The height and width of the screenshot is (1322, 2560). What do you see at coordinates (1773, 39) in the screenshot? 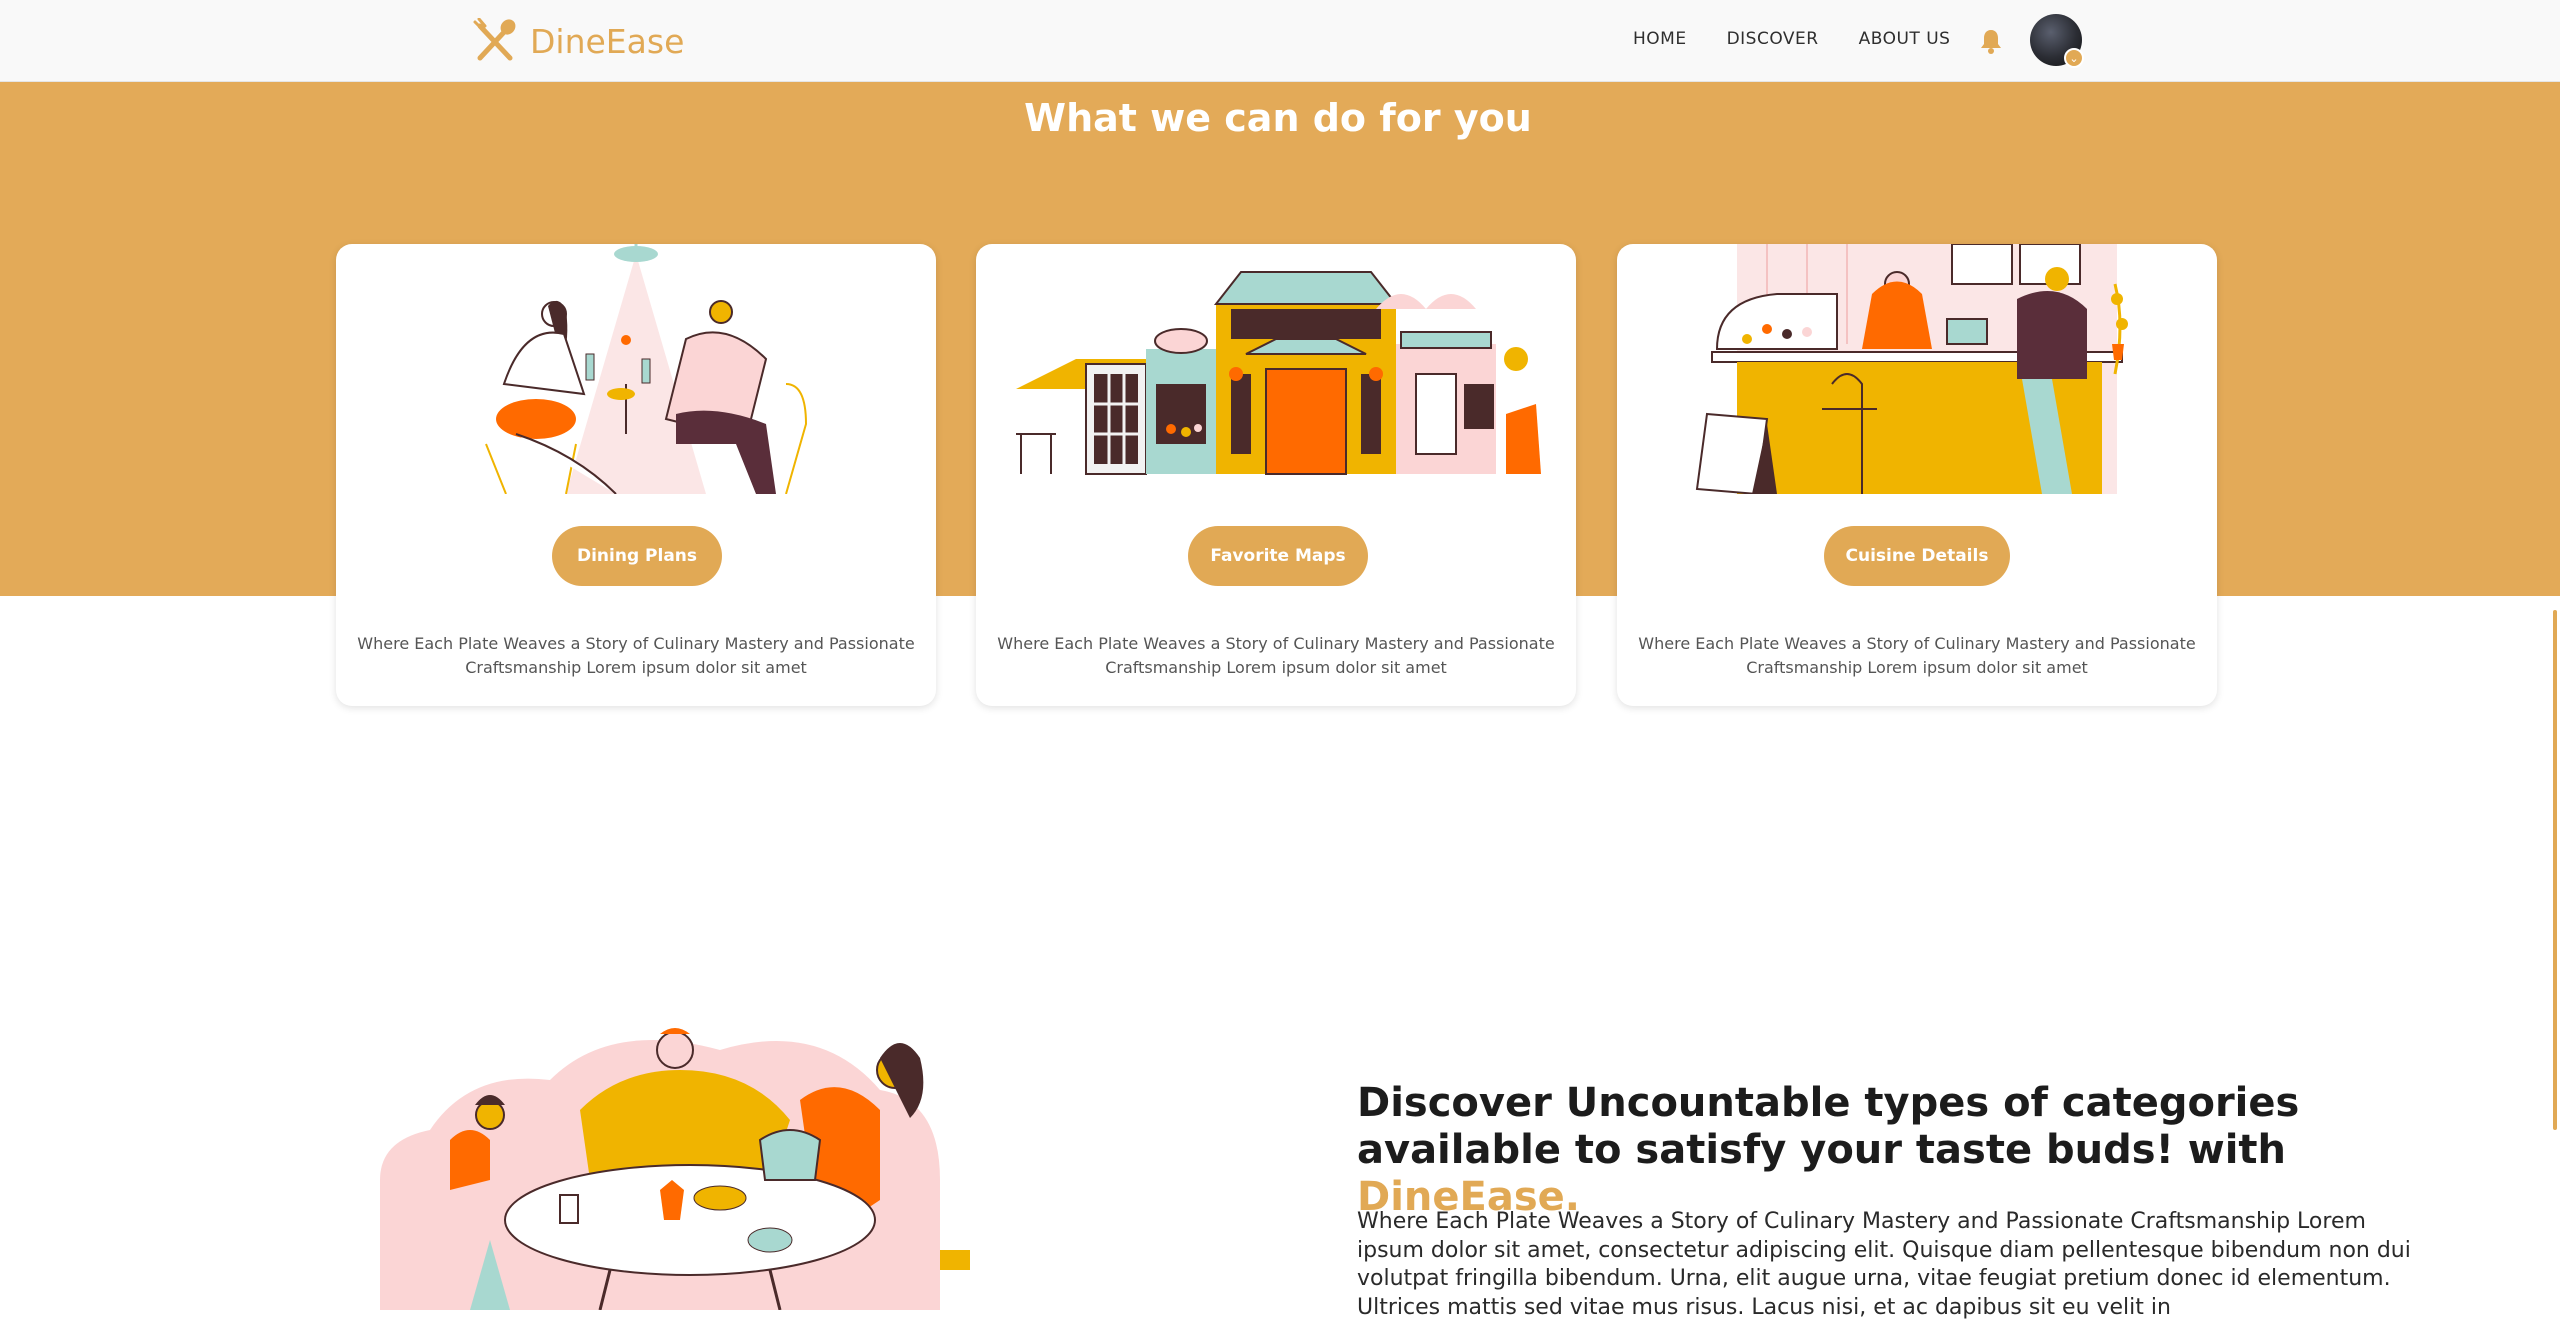
I see `nav-discover: DISCOVER` at bounding box center [1773, 39].